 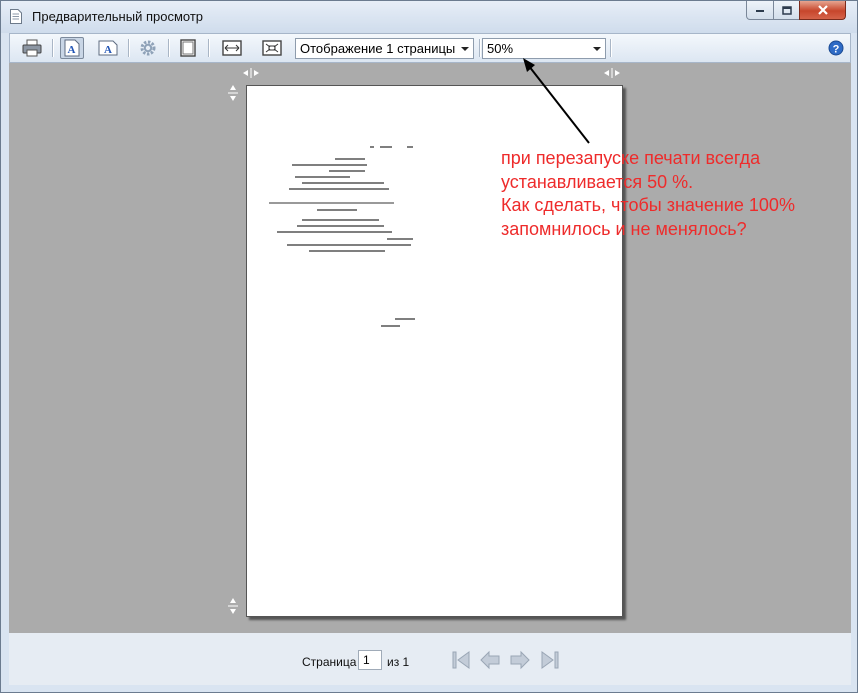 I want to click on portrait-text-button: A, so click(x=72, y=48).